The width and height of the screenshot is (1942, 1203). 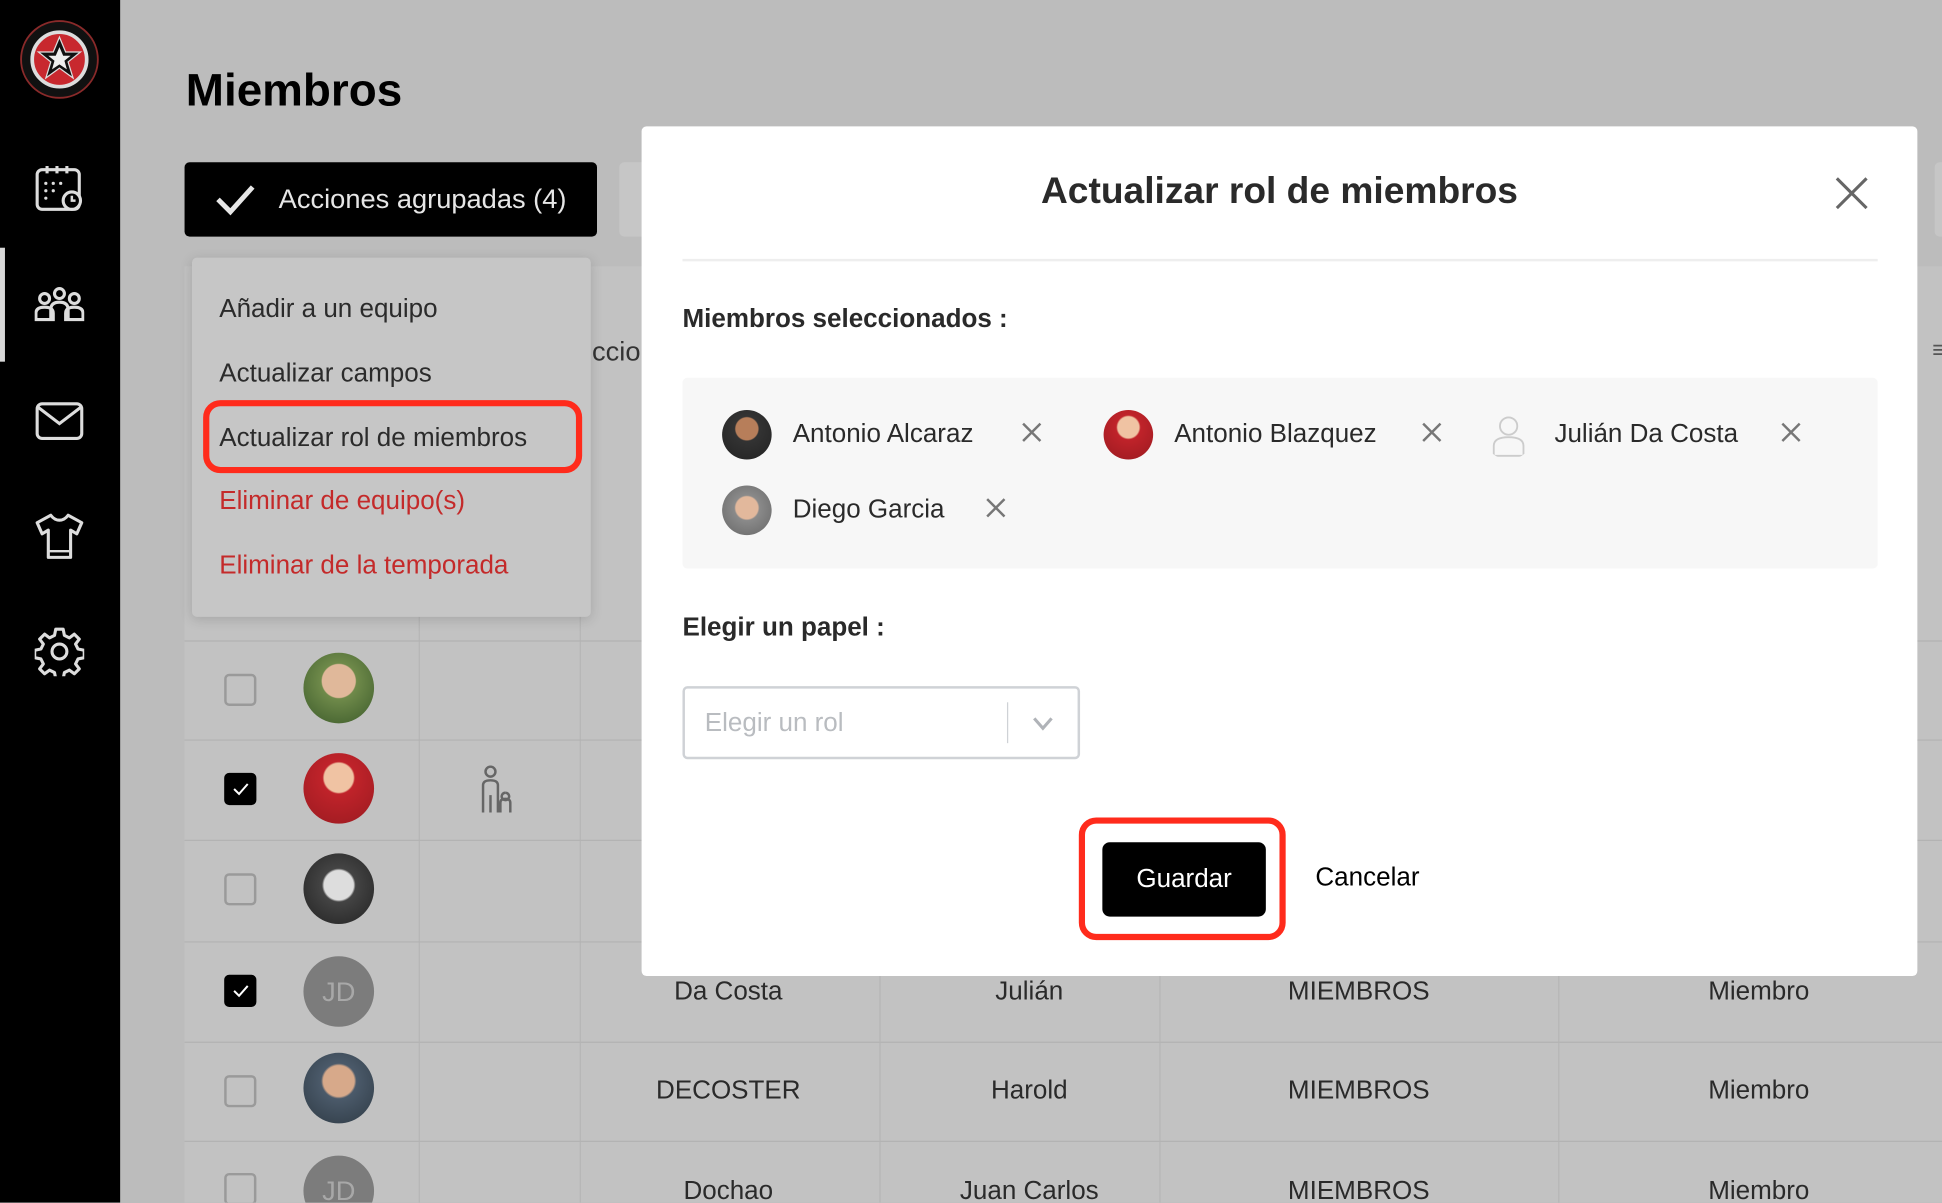 I want to click on role-select-placeholder: Elegir un rol, so click(x=774, y=722).